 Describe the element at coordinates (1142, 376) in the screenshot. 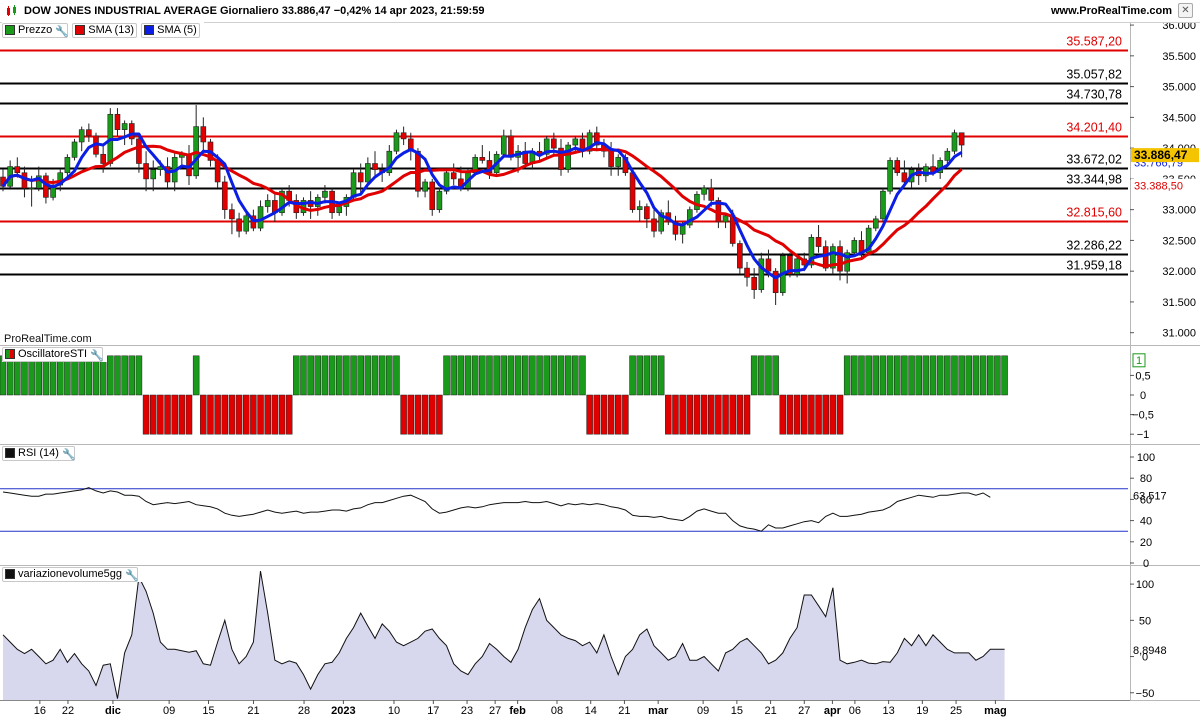

I see `sti-ytick-label: 0,5` at that location.